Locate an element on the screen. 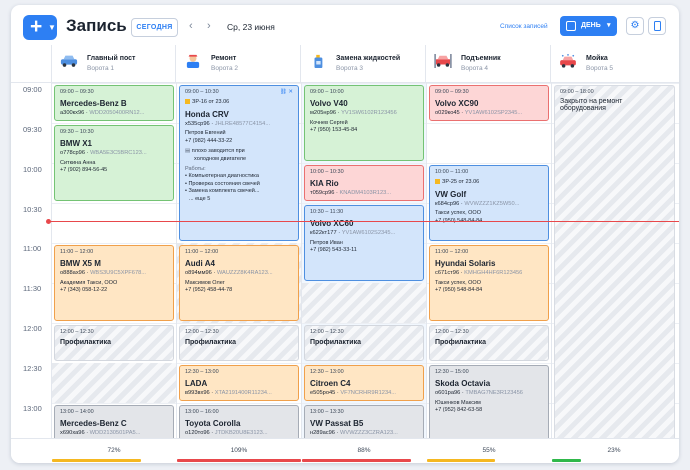 This screenshot has height=470, width=690. appointment-time: 13:00 – 13:30 is located at coordinates (327, 412).